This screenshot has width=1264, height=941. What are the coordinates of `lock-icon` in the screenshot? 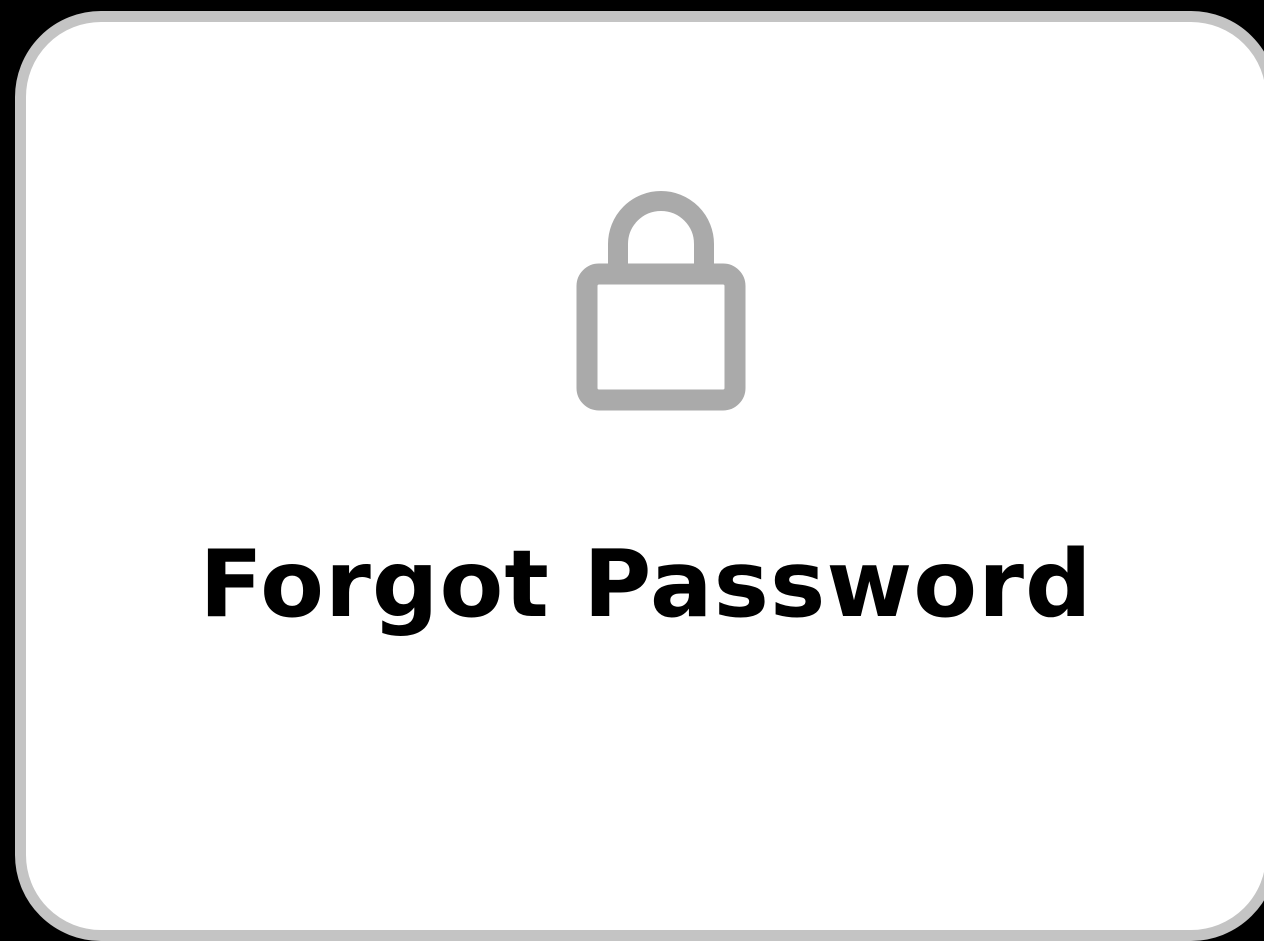 It's located at (661, 300).